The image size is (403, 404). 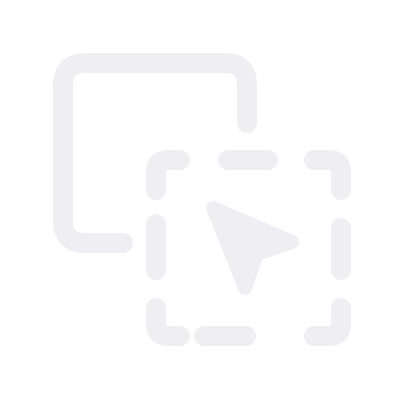 I want to click on selection-corner-top-left, so click(x=168, y=175).